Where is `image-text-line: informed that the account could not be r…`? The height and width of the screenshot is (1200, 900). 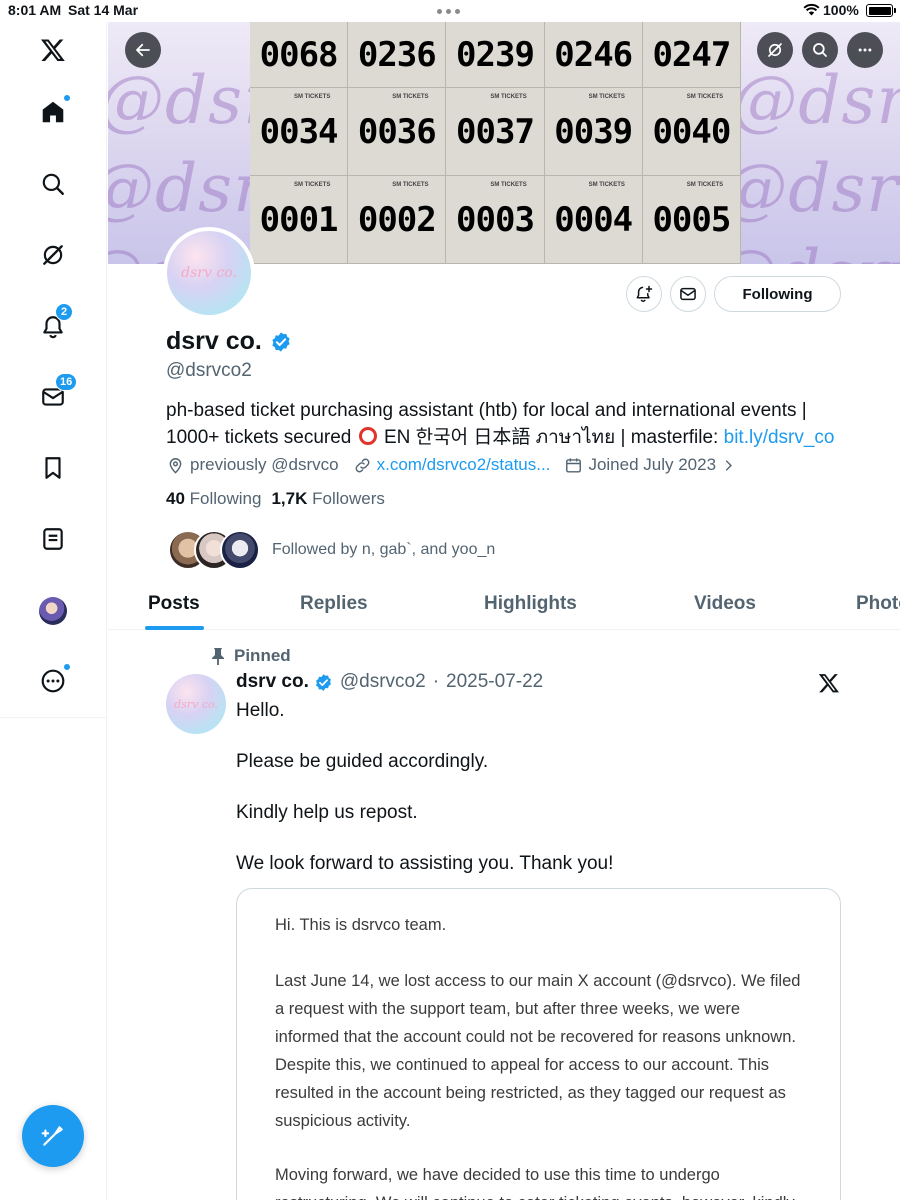
image-text-line: informed that the account could not be r… is located at coordinates (535, 1037).